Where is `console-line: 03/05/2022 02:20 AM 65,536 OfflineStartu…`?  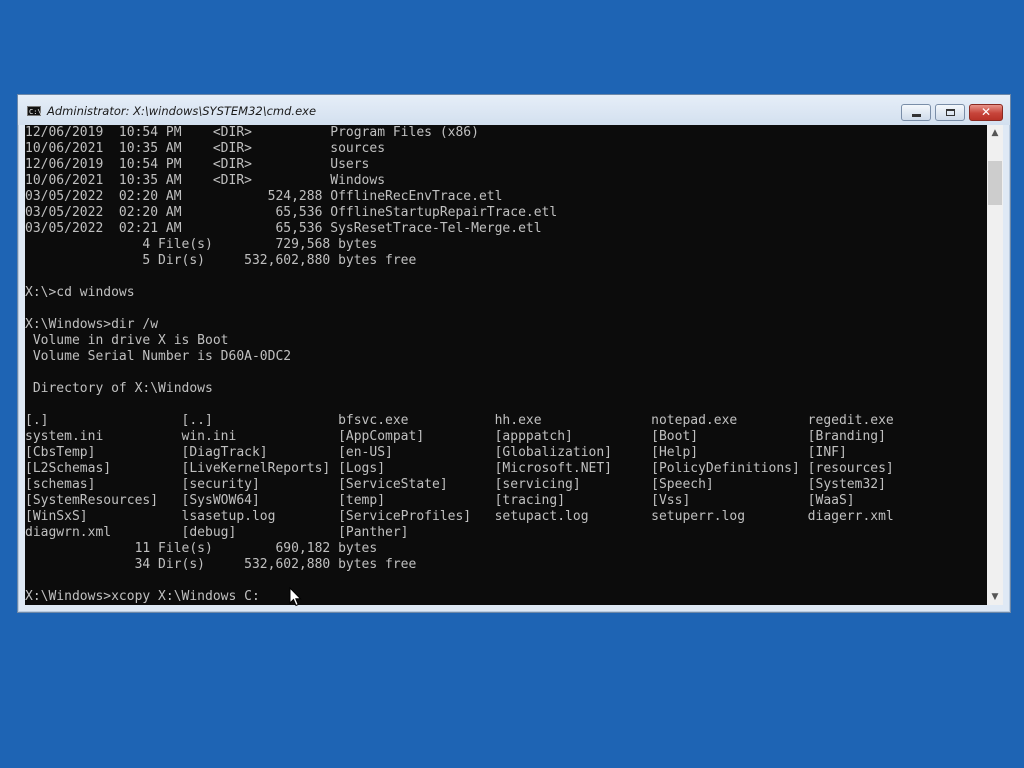 console-line: 03/05/2022 02:20 AM 65,536 OfflineStartu… is located at coordinates (291, 212).